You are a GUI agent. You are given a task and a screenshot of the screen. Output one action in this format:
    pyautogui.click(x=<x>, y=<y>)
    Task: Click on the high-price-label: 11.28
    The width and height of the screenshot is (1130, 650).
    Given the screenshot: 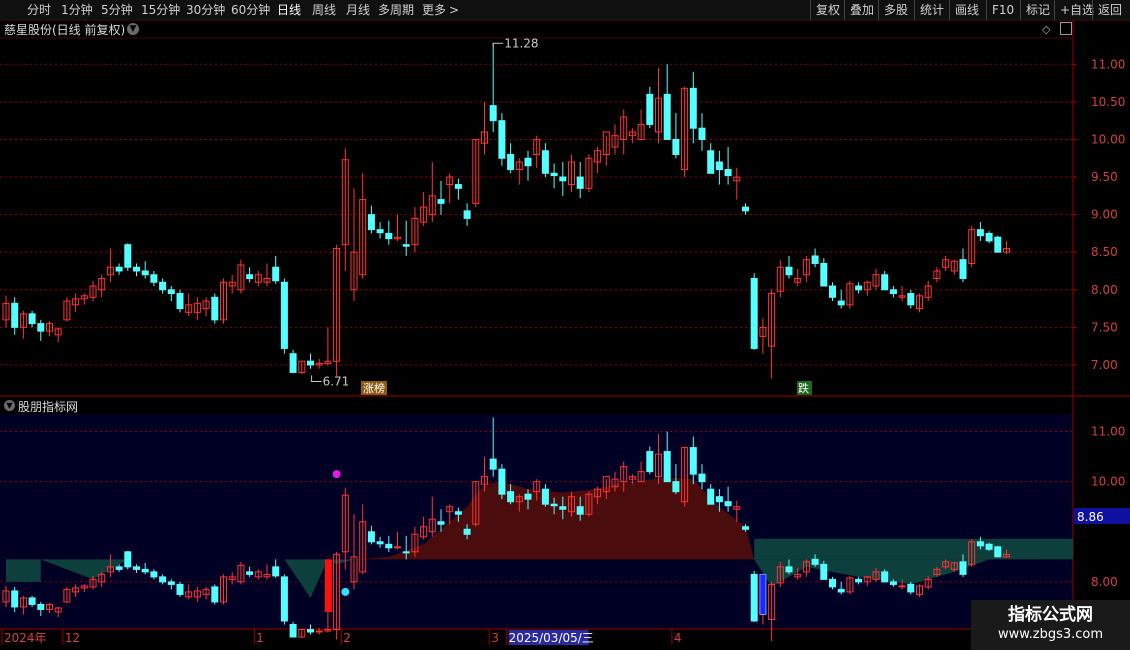 What is the action you would take?
    pyautogui.click(x=521, y=43)
    